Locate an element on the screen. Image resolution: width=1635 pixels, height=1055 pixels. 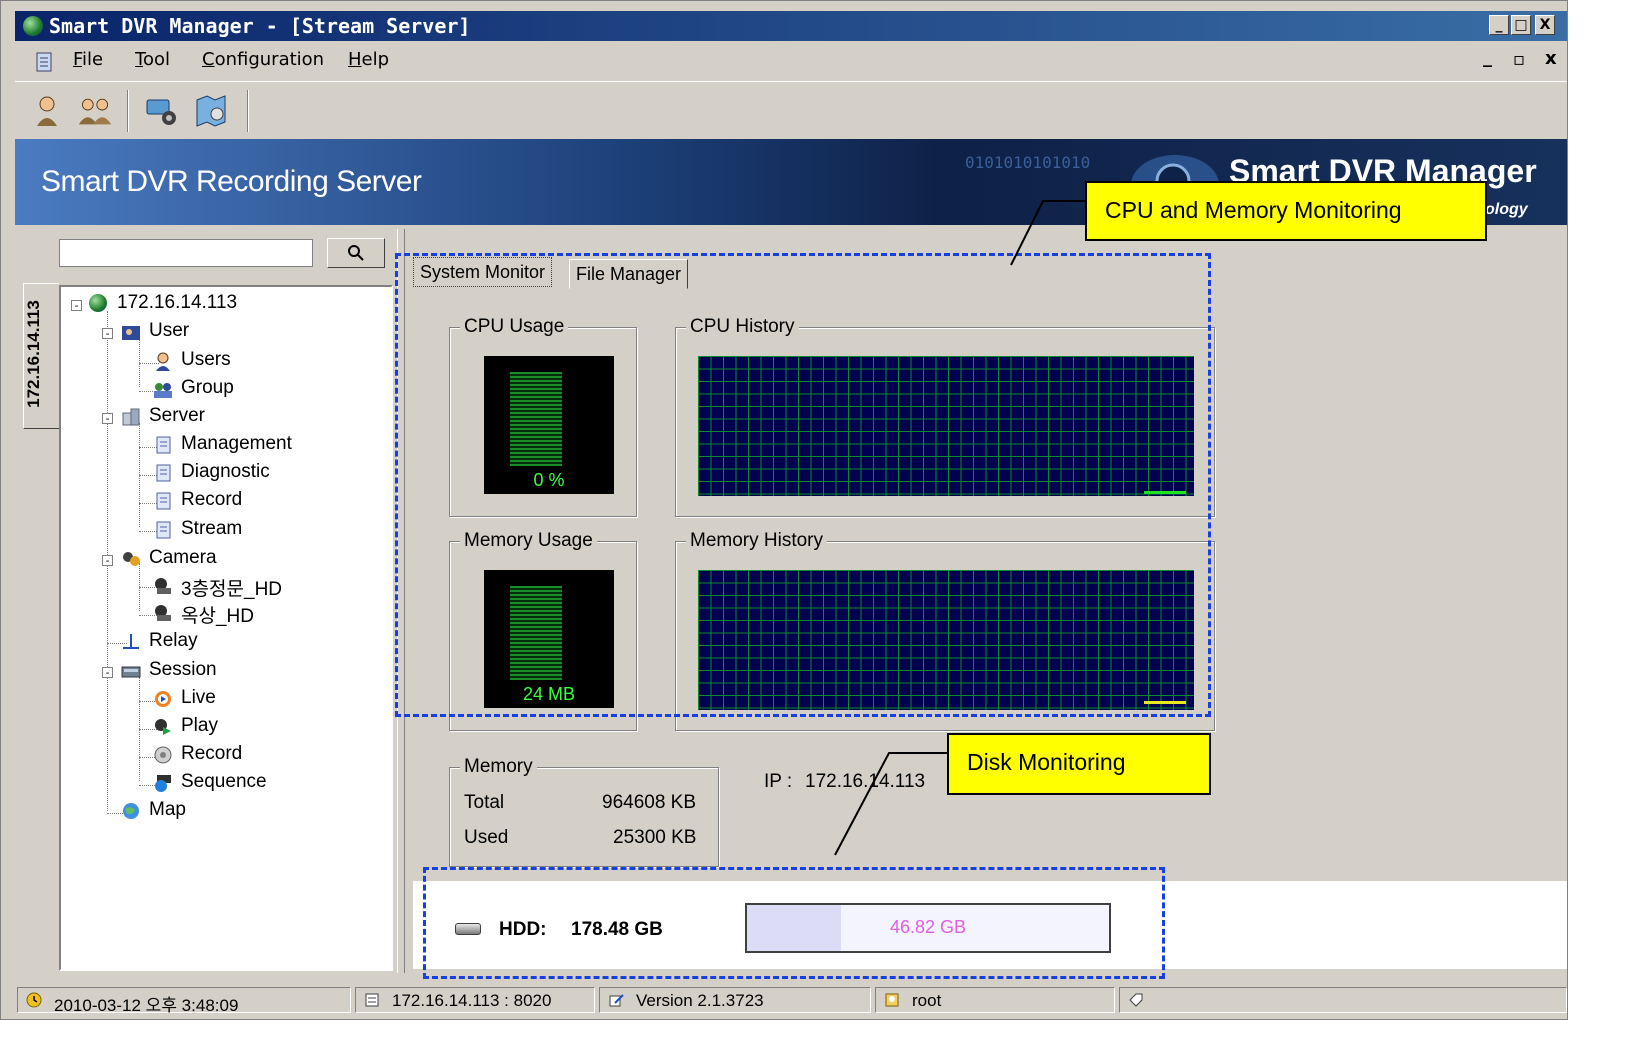
memory-stats-group: Memory Total 964608 KB Used 25300 KB is located at coordinates (584, 811).